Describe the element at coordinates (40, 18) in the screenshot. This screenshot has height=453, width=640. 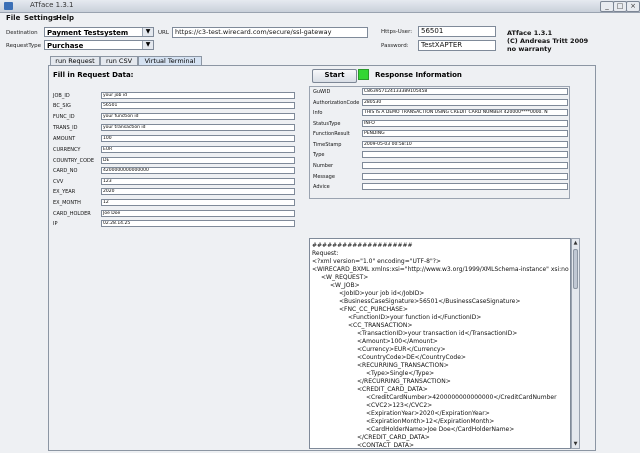
I see `menu-settings: Settings` at that location.